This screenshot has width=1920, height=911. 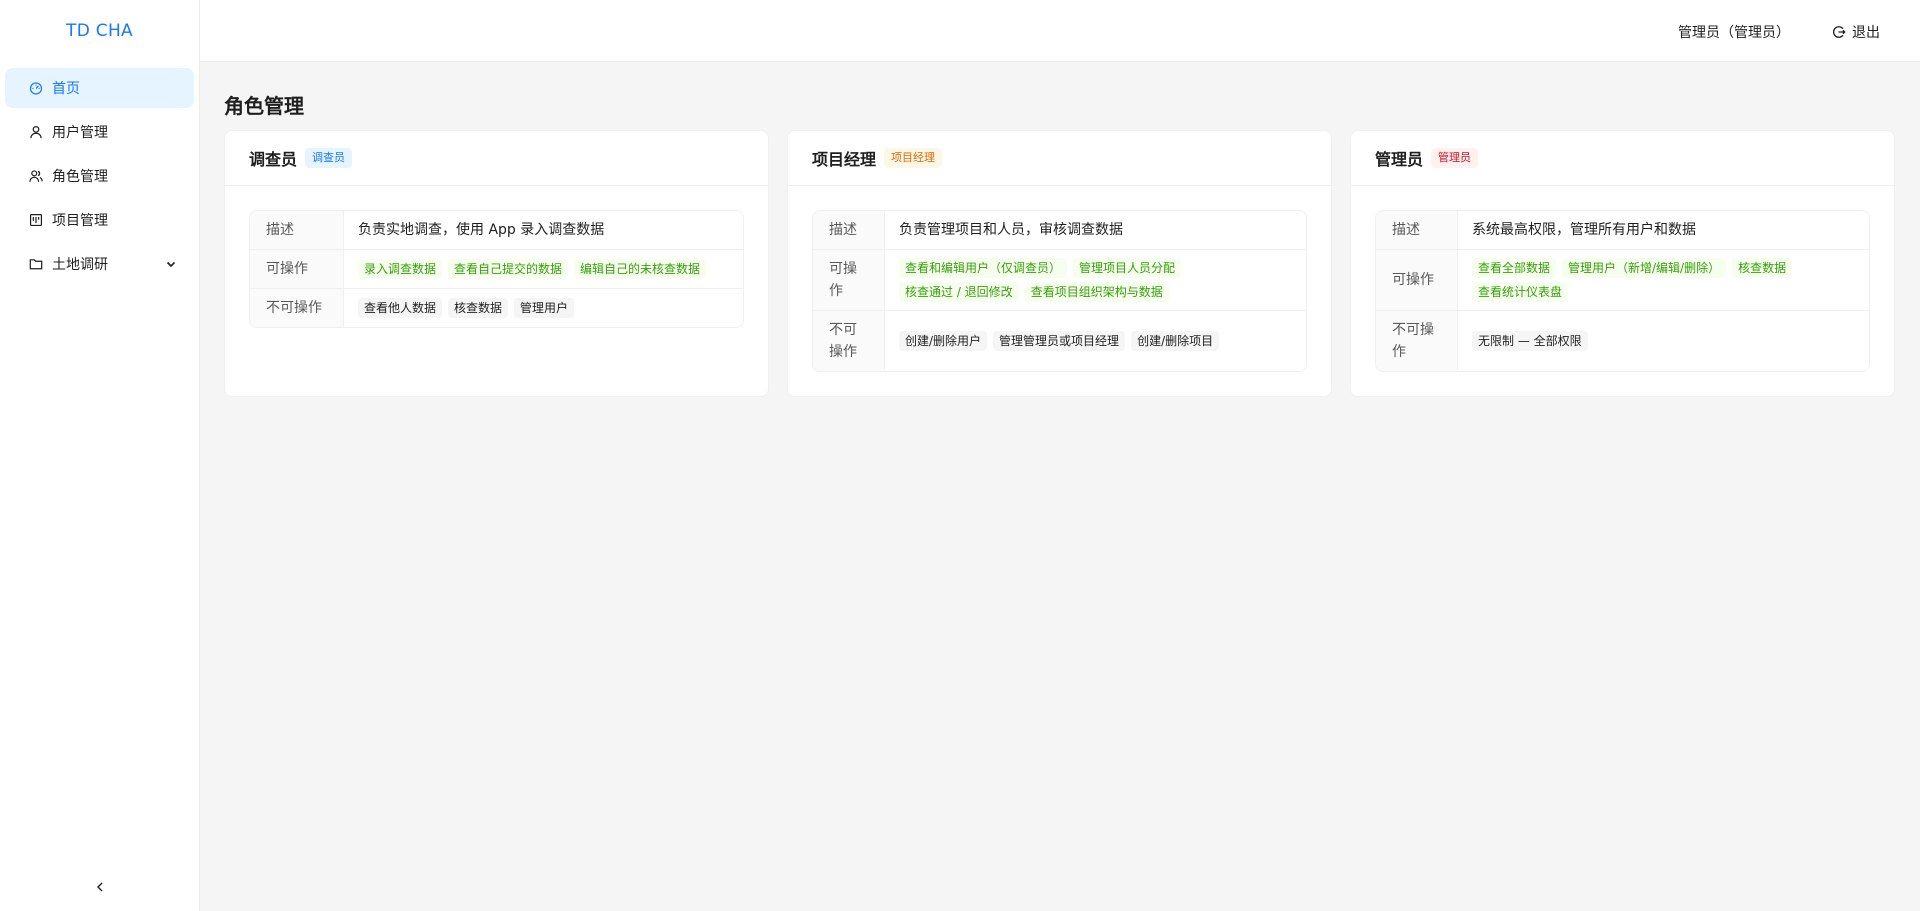 I want to click on desc-row: 描述 系统最高权限，管理所有用户和数据, so click(x=1622, y=230).